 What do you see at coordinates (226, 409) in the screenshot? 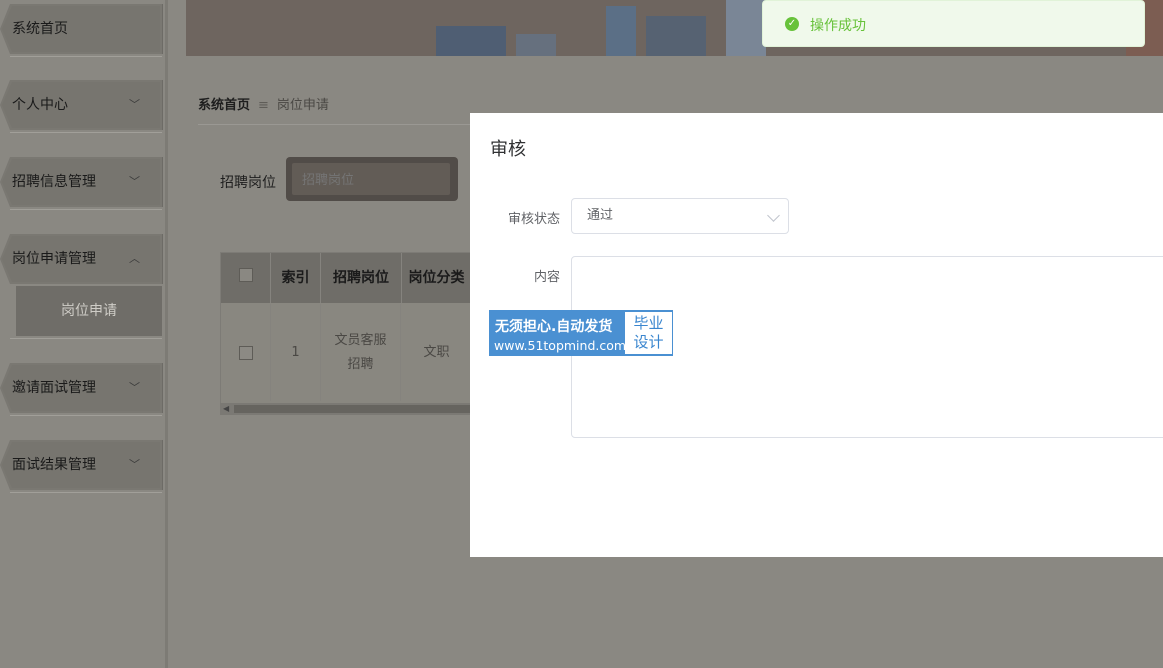
I see `scroll-left-icon: ◀` at bounding box center [226, 409].